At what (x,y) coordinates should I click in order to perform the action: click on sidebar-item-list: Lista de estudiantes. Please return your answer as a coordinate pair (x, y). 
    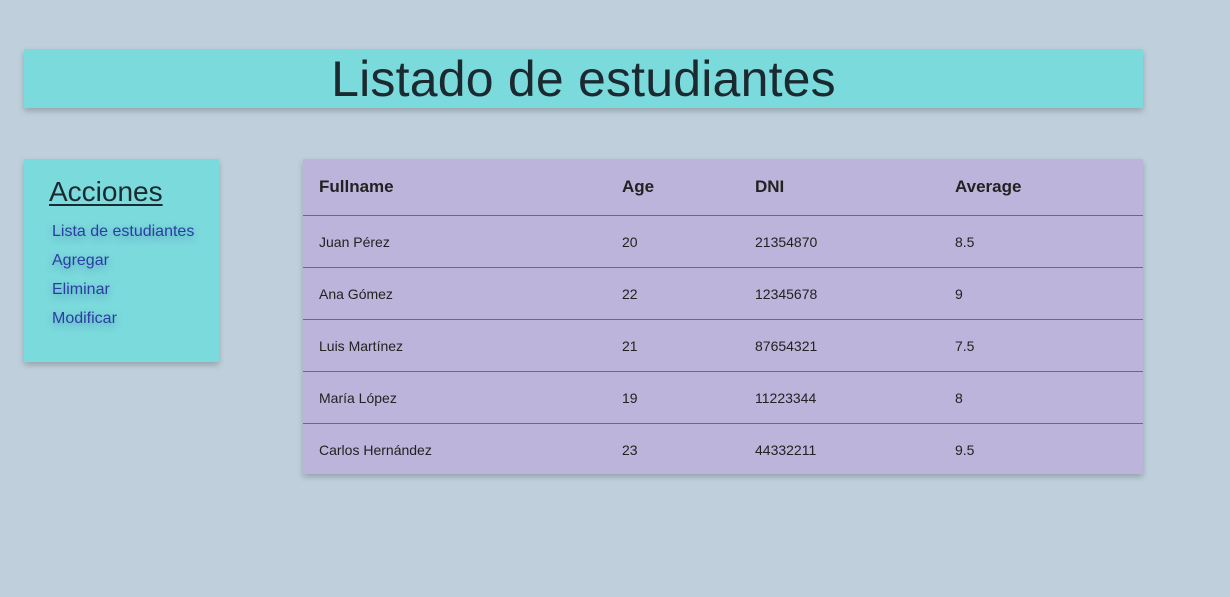
    Looking at the image, I should click on (135, 235).